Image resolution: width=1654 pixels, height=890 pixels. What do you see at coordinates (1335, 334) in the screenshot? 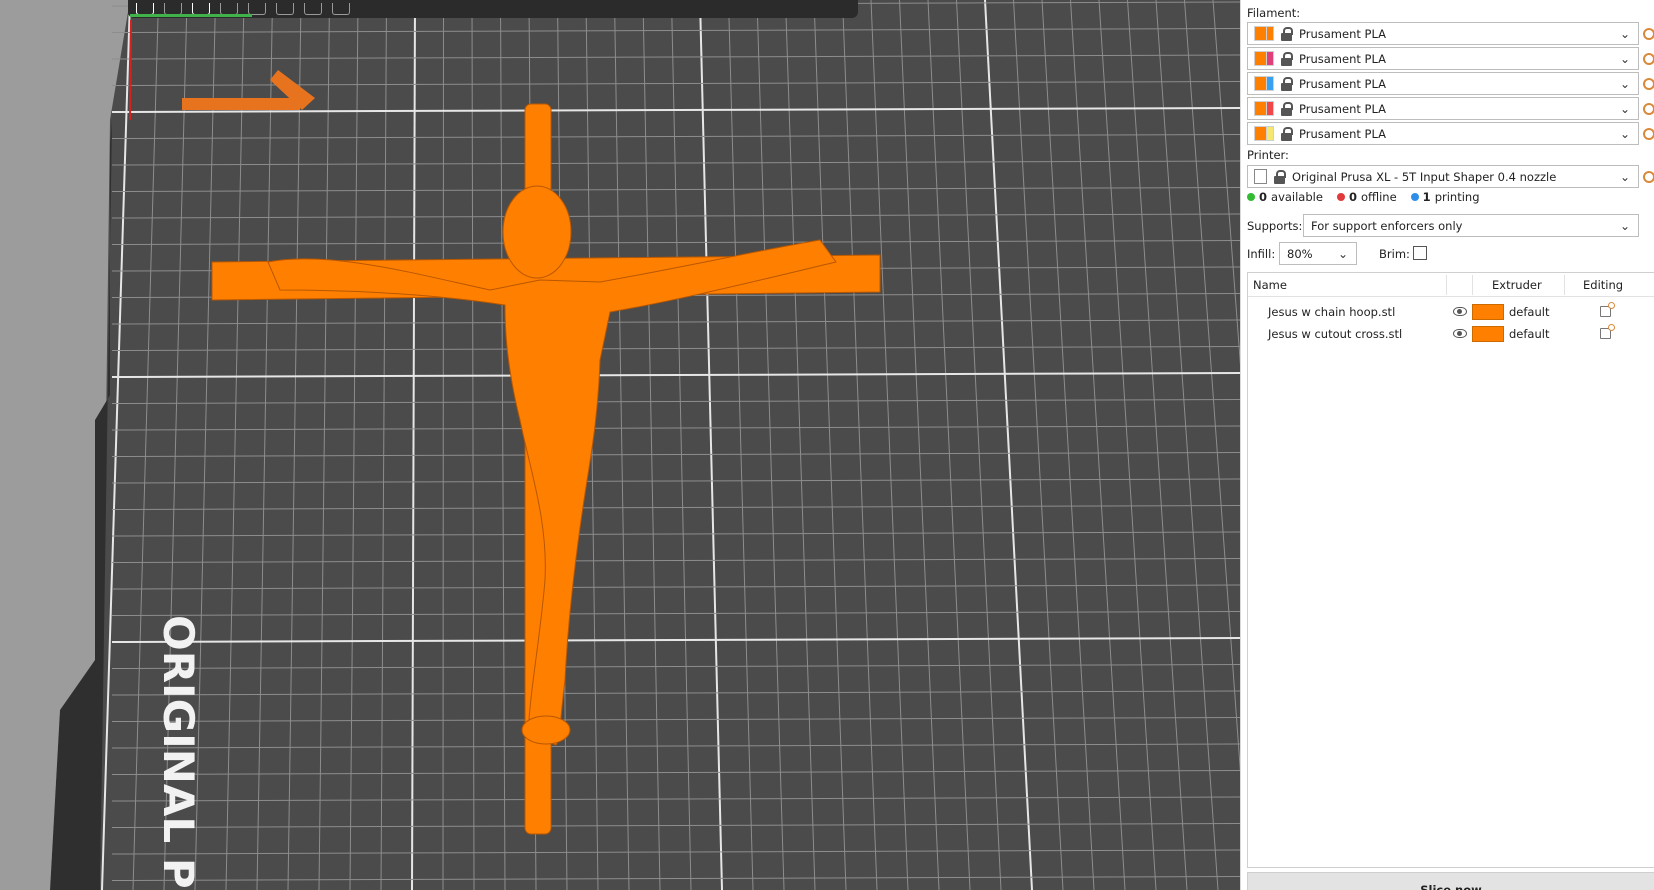
I see `object-name: Jesus w cutout cross.stl` at bounding box center [1335, 334].